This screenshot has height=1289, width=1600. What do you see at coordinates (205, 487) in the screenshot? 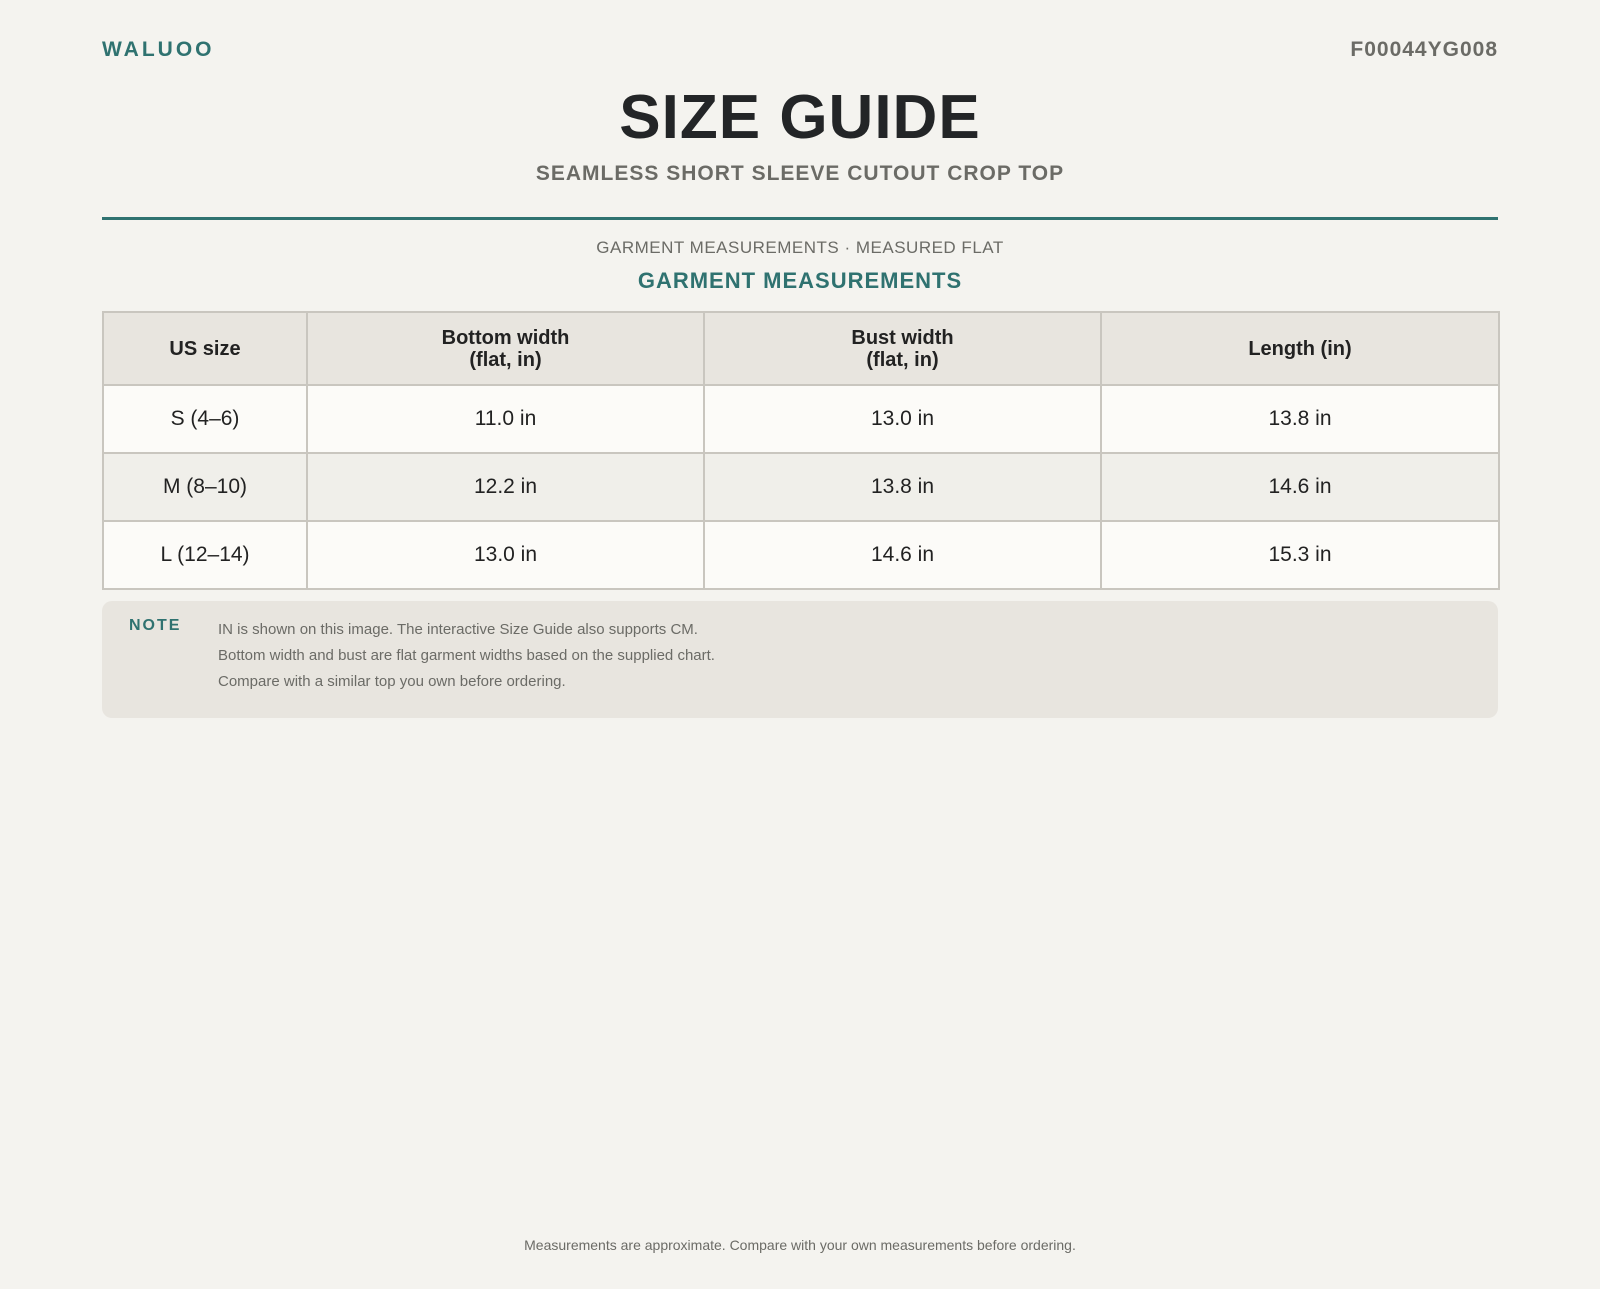
I see `size-cell: M (8–10)` at bounding box center [205, 487].